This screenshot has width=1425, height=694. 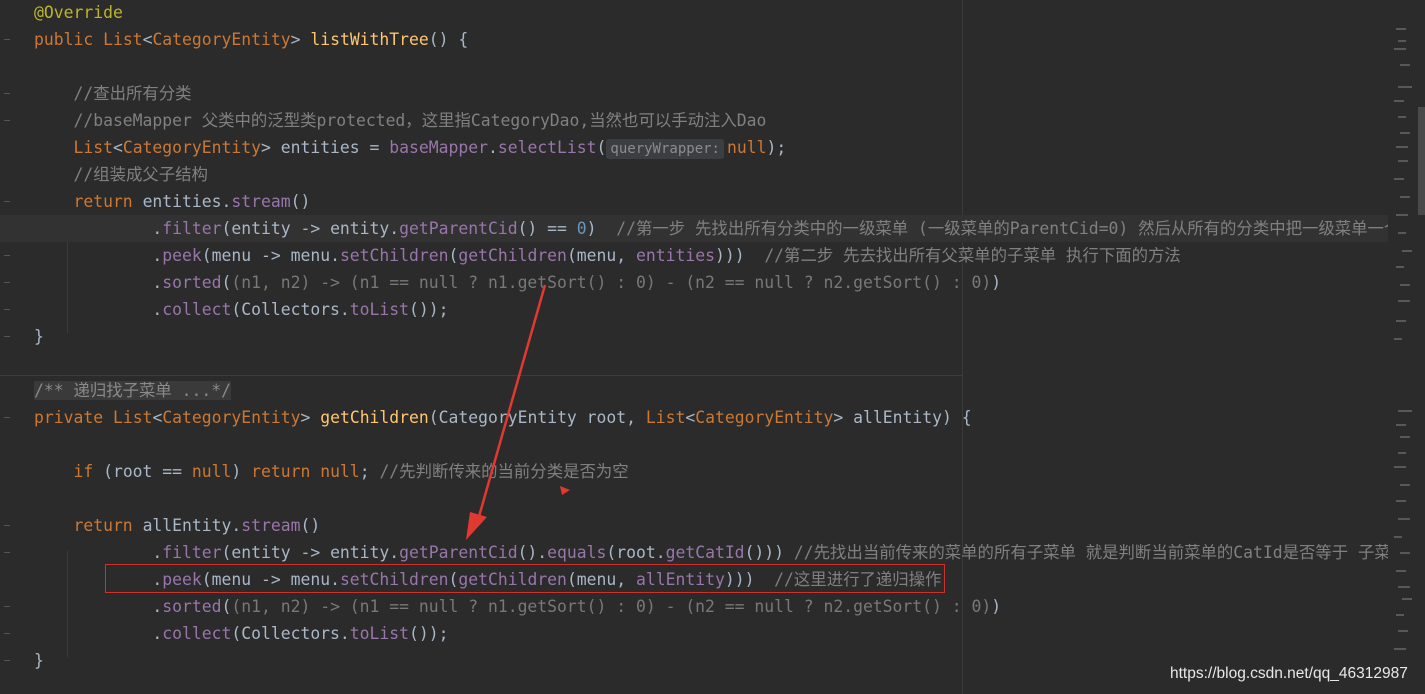 I want to click on minimap-scrollbar, so click(x=1406, y=347).